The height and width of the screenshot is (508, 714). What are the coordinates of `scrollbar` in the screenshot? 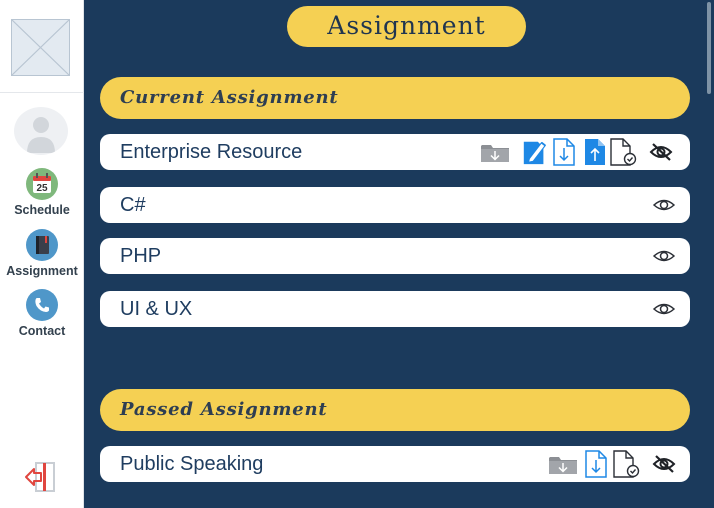 It's located at (709, 254).